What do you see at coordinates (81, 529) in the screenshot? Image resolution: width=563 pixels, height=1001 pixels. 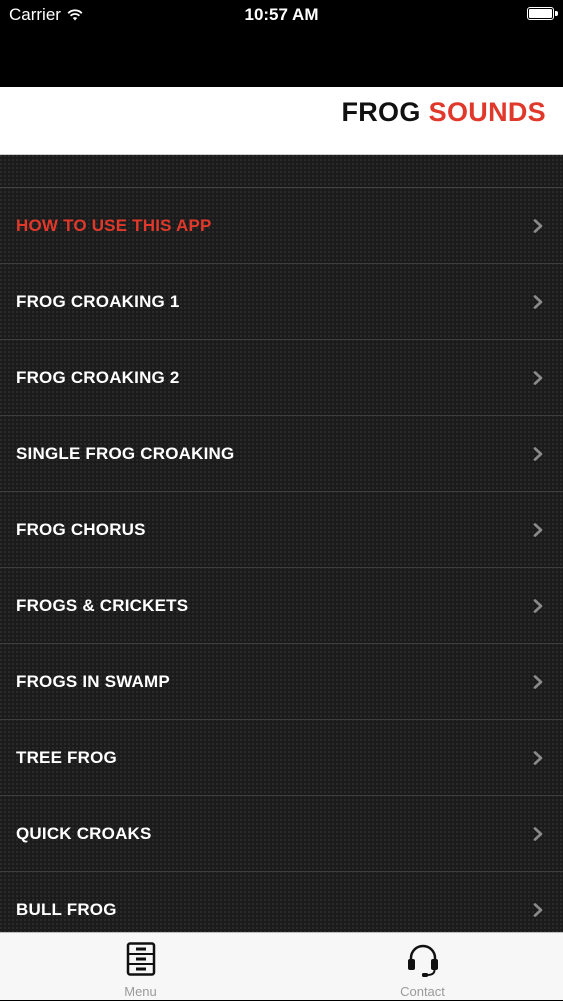 I see `menu-item-label: FROG CHORUS` at bounding box center [81, 529].